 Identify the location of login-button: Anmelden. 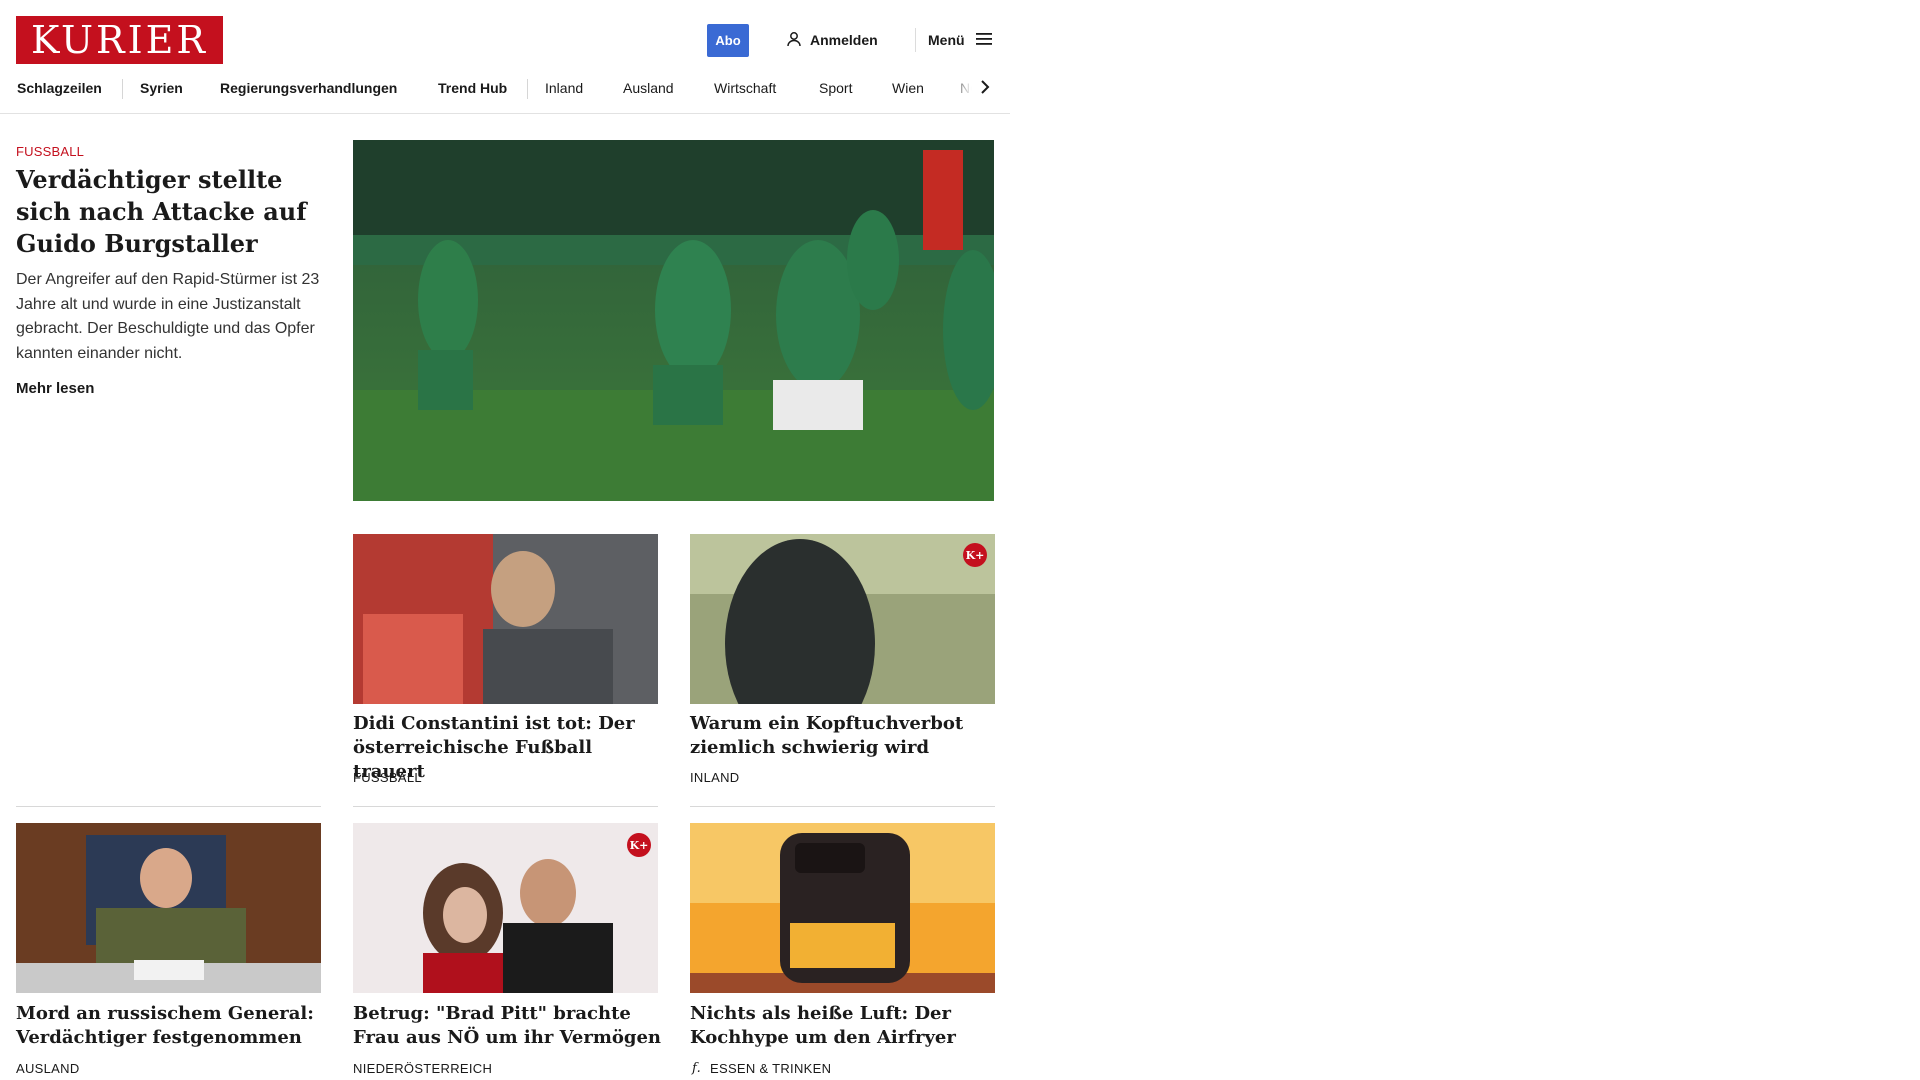
(832, 40).